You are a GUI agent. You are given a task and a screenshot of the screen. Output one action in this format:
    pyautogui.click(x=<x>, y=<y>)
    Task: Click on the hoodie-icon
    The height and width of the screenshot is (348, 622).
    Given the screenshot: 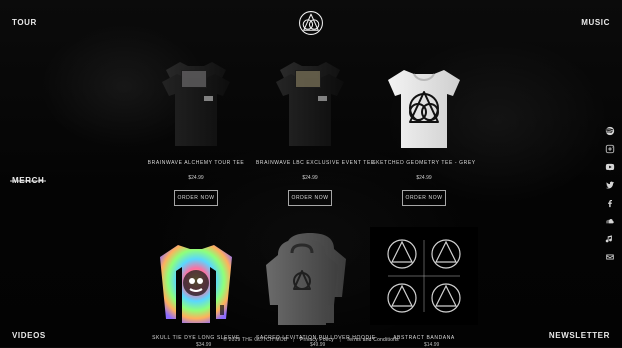 What is the action you would take?
    pyautogui.click(x=306, y=279)
    